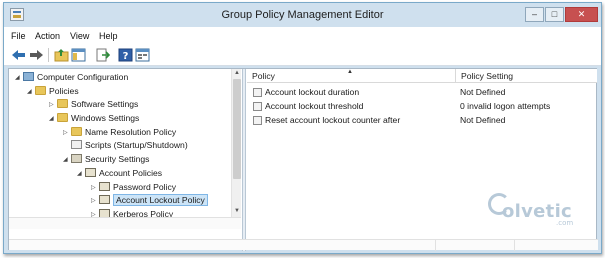  I want to click on status-bar, so click(303, 245).